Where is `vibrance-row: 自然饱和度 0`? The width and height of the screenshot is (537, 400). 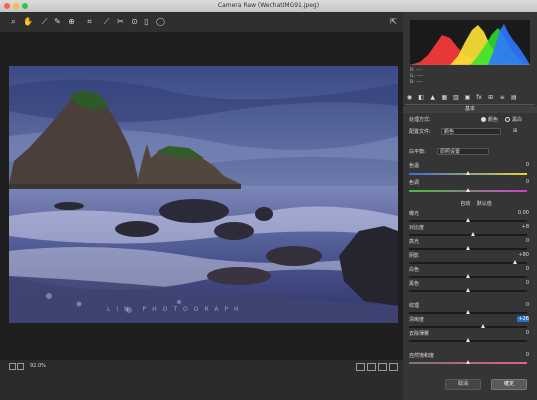
vibrance-row: 自然饱和度 0 is located at coordinates (469, 355).